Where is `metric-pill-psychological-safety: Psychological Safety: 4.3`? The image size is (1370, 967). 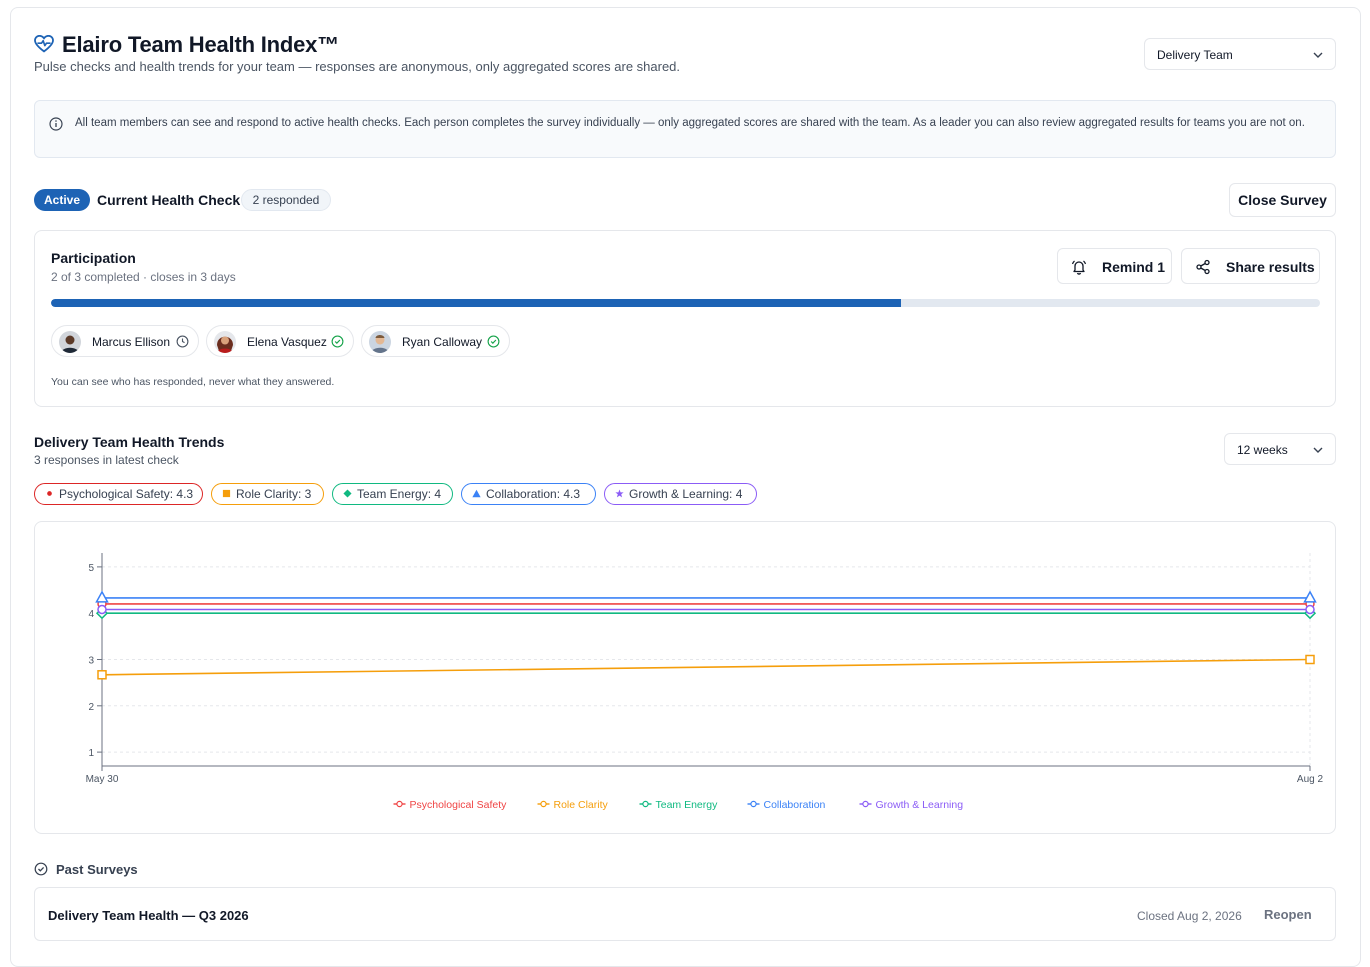 metric-pill-psychological-safety: Psychological Safety: 4.3 is located at coordinates (118, 494).